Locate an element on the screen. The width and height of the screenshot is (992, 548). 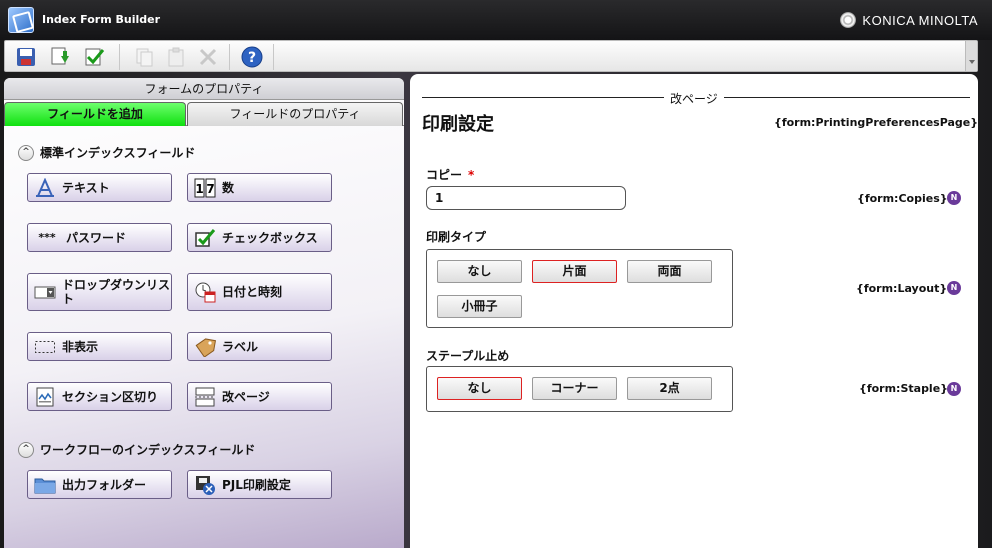
staple-option-corner: コーナー is located at coordinates (574, 388).